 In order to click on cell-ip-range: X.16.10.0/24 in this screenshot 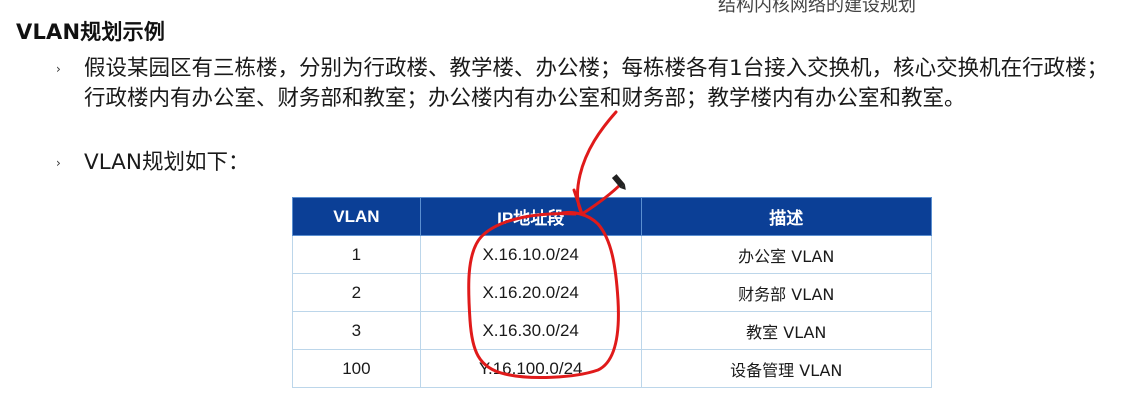, I will do `click(530, 254)`.